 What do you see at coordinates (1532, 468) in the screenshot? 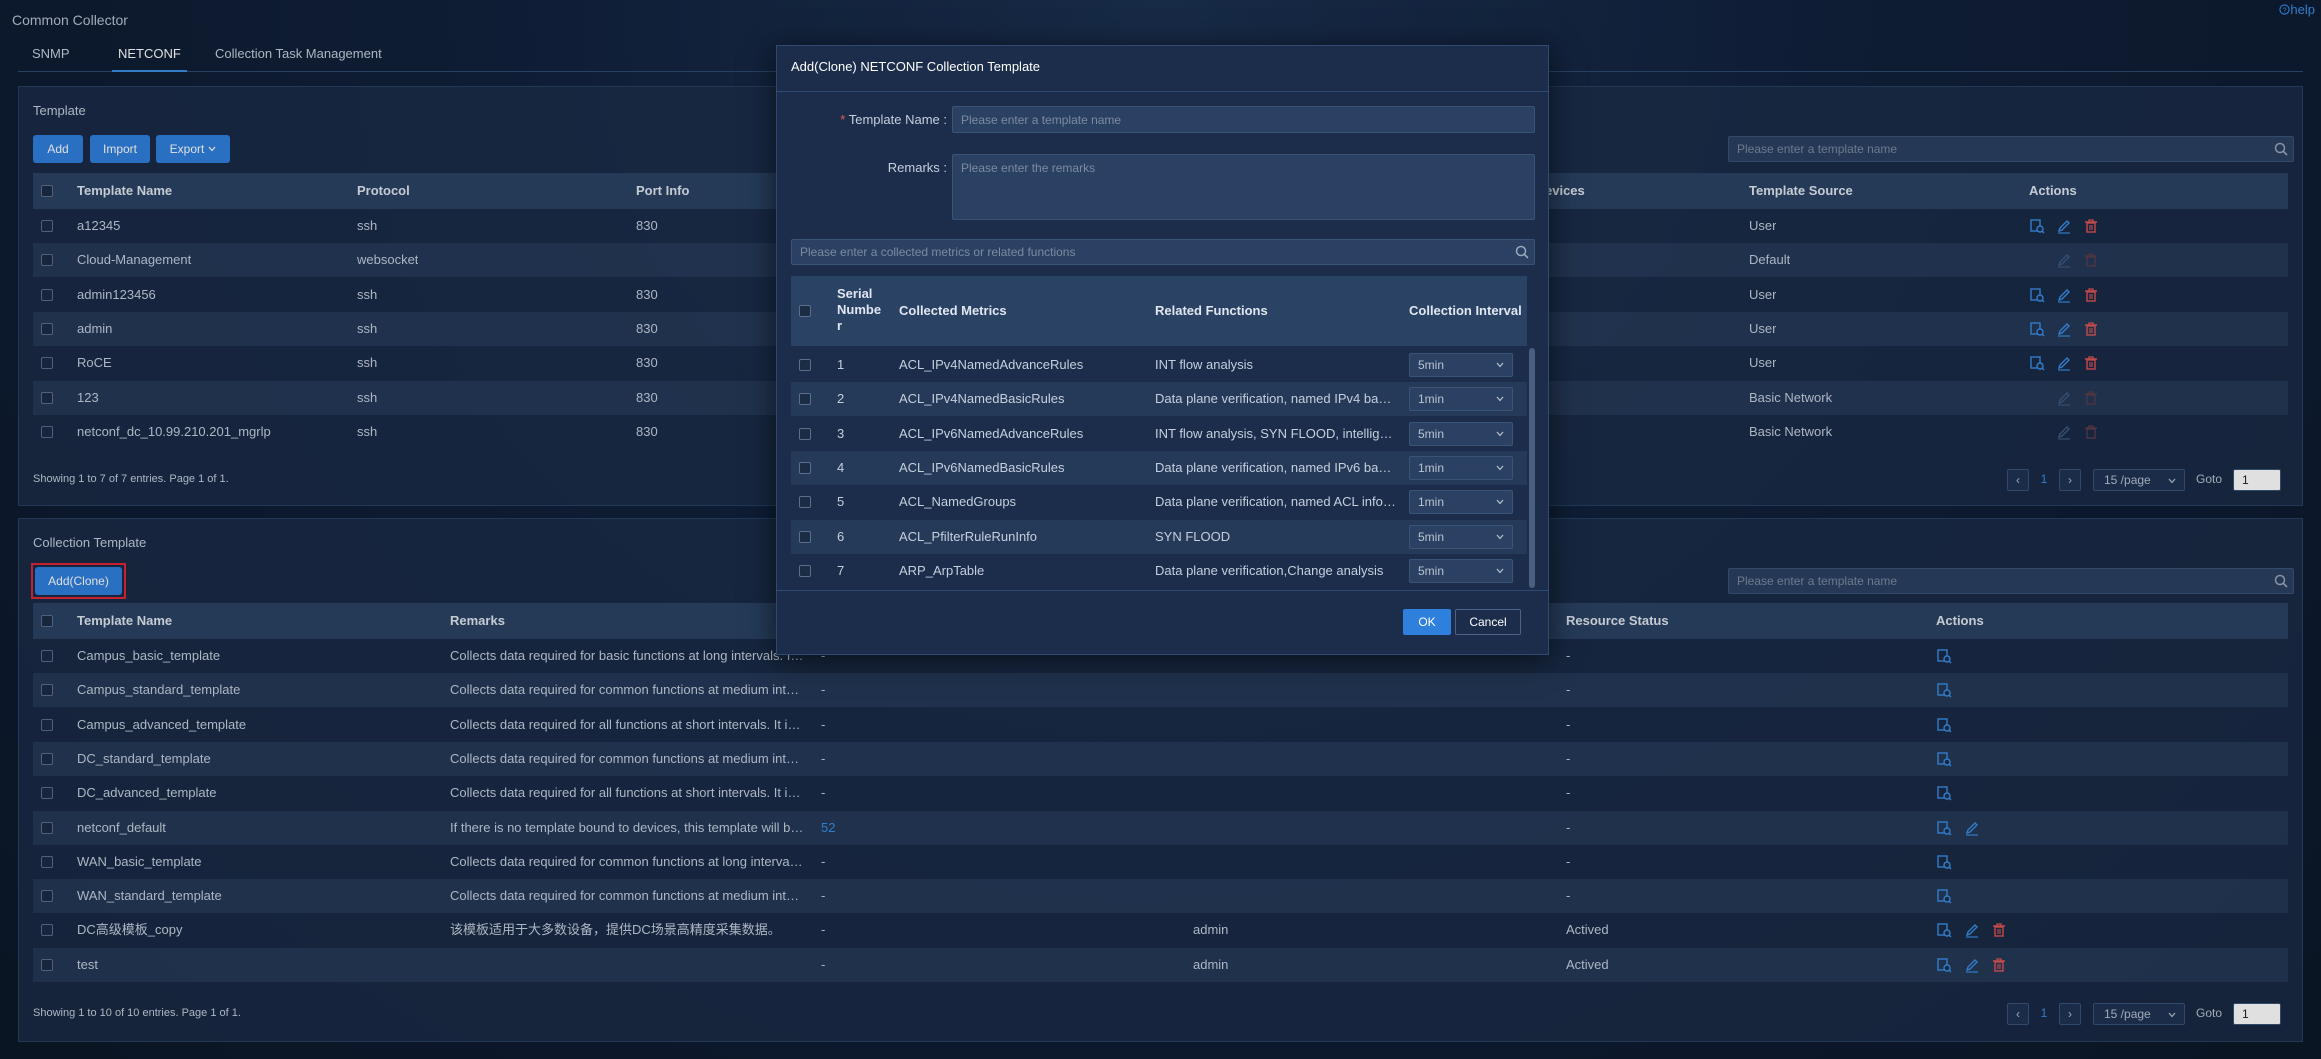
I see `metrics-scrollbar` at bounding box center [1532, 468].